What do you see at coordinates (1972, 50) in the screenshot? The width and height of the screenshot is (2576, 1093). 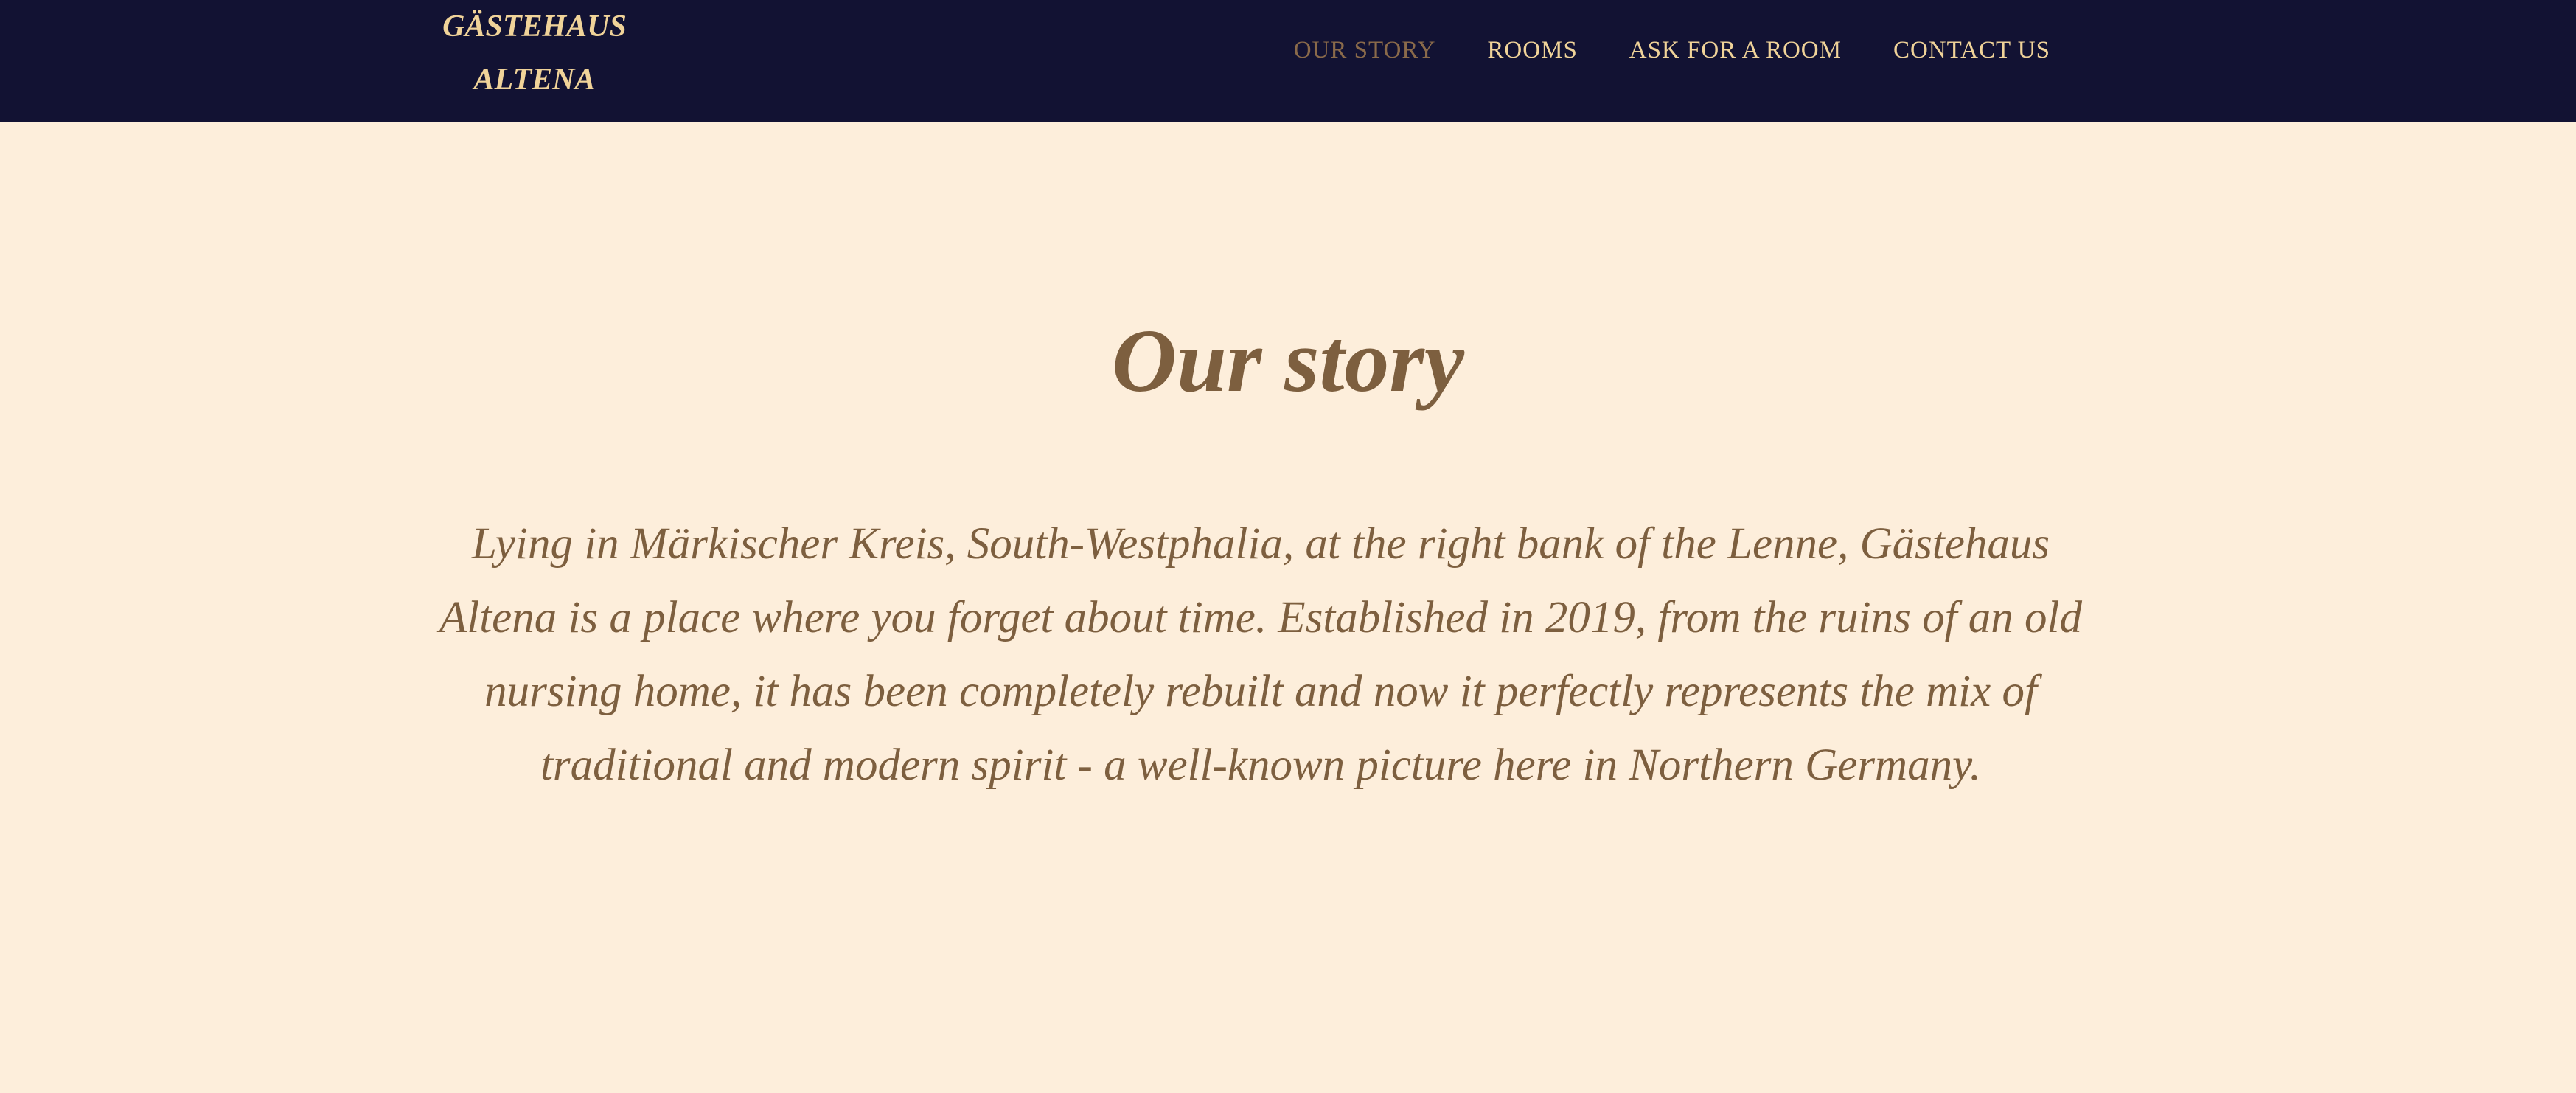 I see `nav-contact-us: CONTACT US` at bounding box center [1972, 50].